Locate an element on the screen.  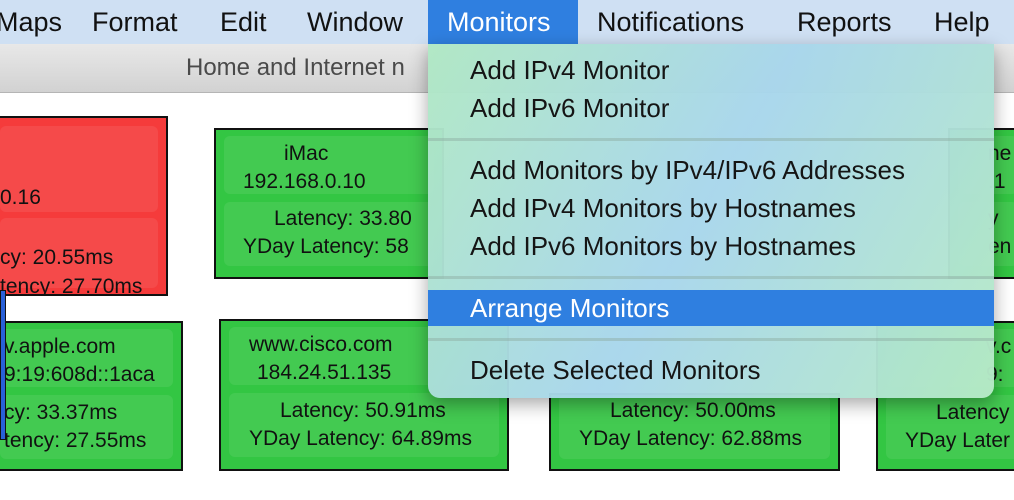
menu-format: Format is located at coordinates (135, 22).